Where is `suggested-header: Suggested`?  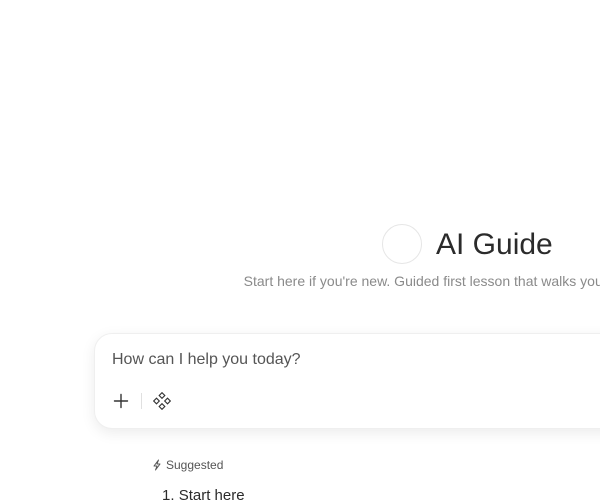
suggested-header: Suggested is located at coordinates (187, 465).